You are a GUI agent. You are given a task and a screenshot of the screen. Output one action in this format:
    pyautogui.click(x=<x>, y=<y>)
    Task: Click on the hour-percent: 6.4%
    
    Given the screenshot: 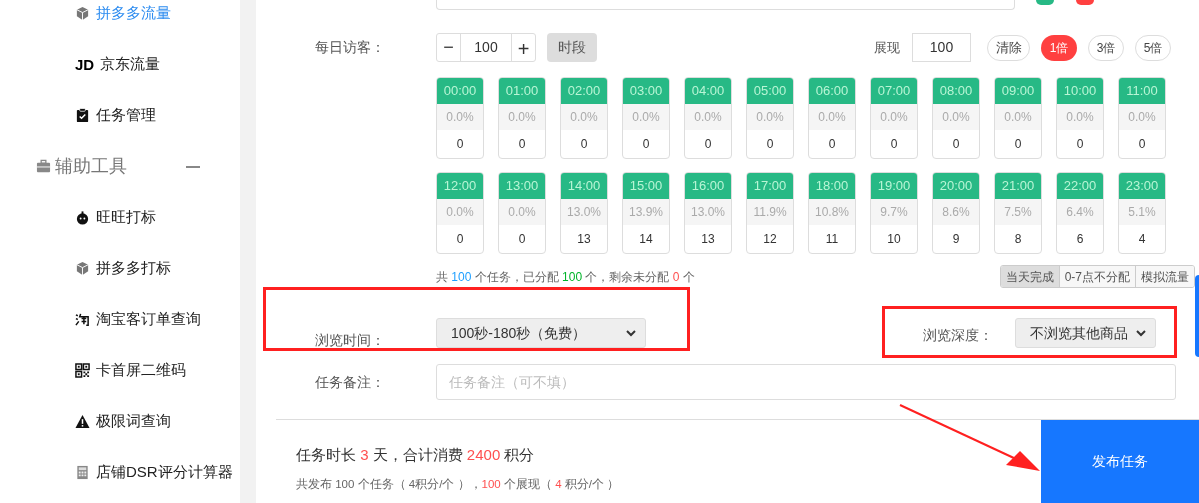 What is the action you would take?
    pyautogui.click(x=1080, y=212)
    